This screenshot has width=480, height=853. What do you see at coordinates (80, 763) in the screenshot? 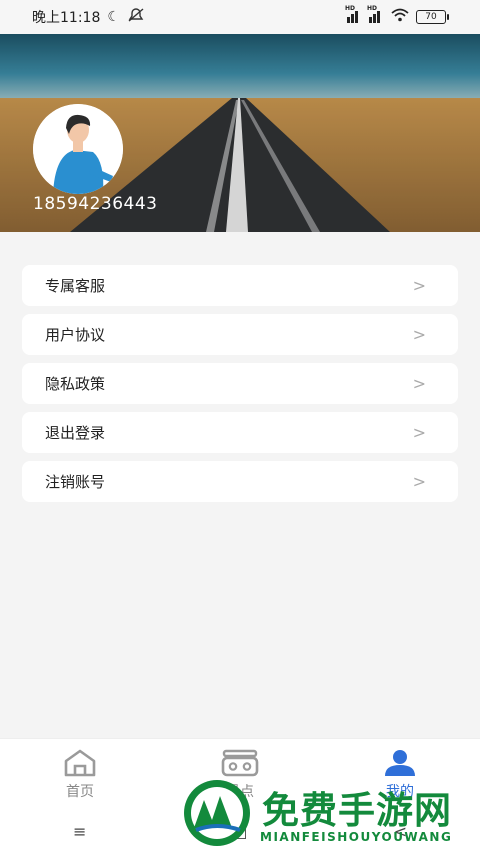
I see `home-icon` at bounding box center [80, 763].